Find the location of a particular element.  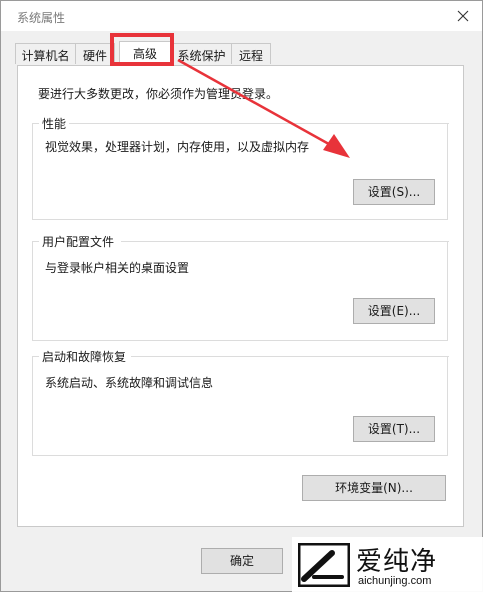

title-bar: 系统属性 is located at coordinates (241, 16).